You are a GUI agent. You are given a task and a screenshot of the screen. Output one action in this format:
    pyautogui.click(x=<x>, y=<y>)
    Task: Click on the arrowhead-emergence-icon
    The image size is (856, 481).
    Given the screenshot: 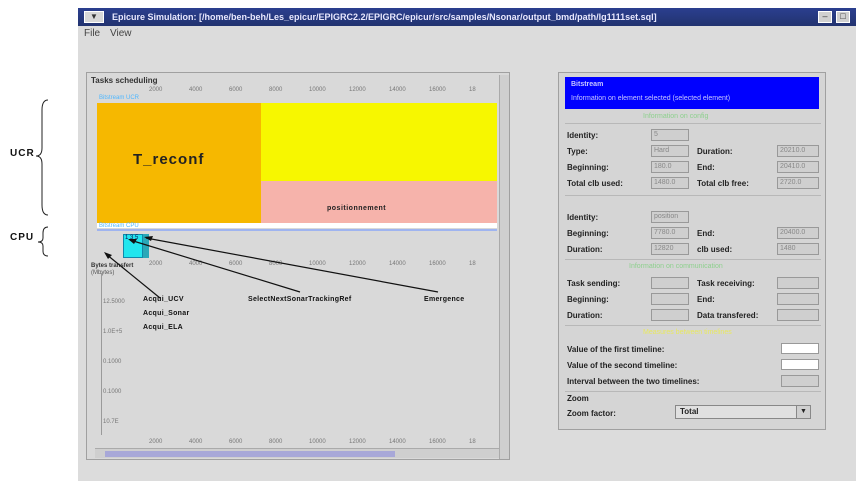 What is the action you would take?
    pyautogui.click(x=148, y=238)
    